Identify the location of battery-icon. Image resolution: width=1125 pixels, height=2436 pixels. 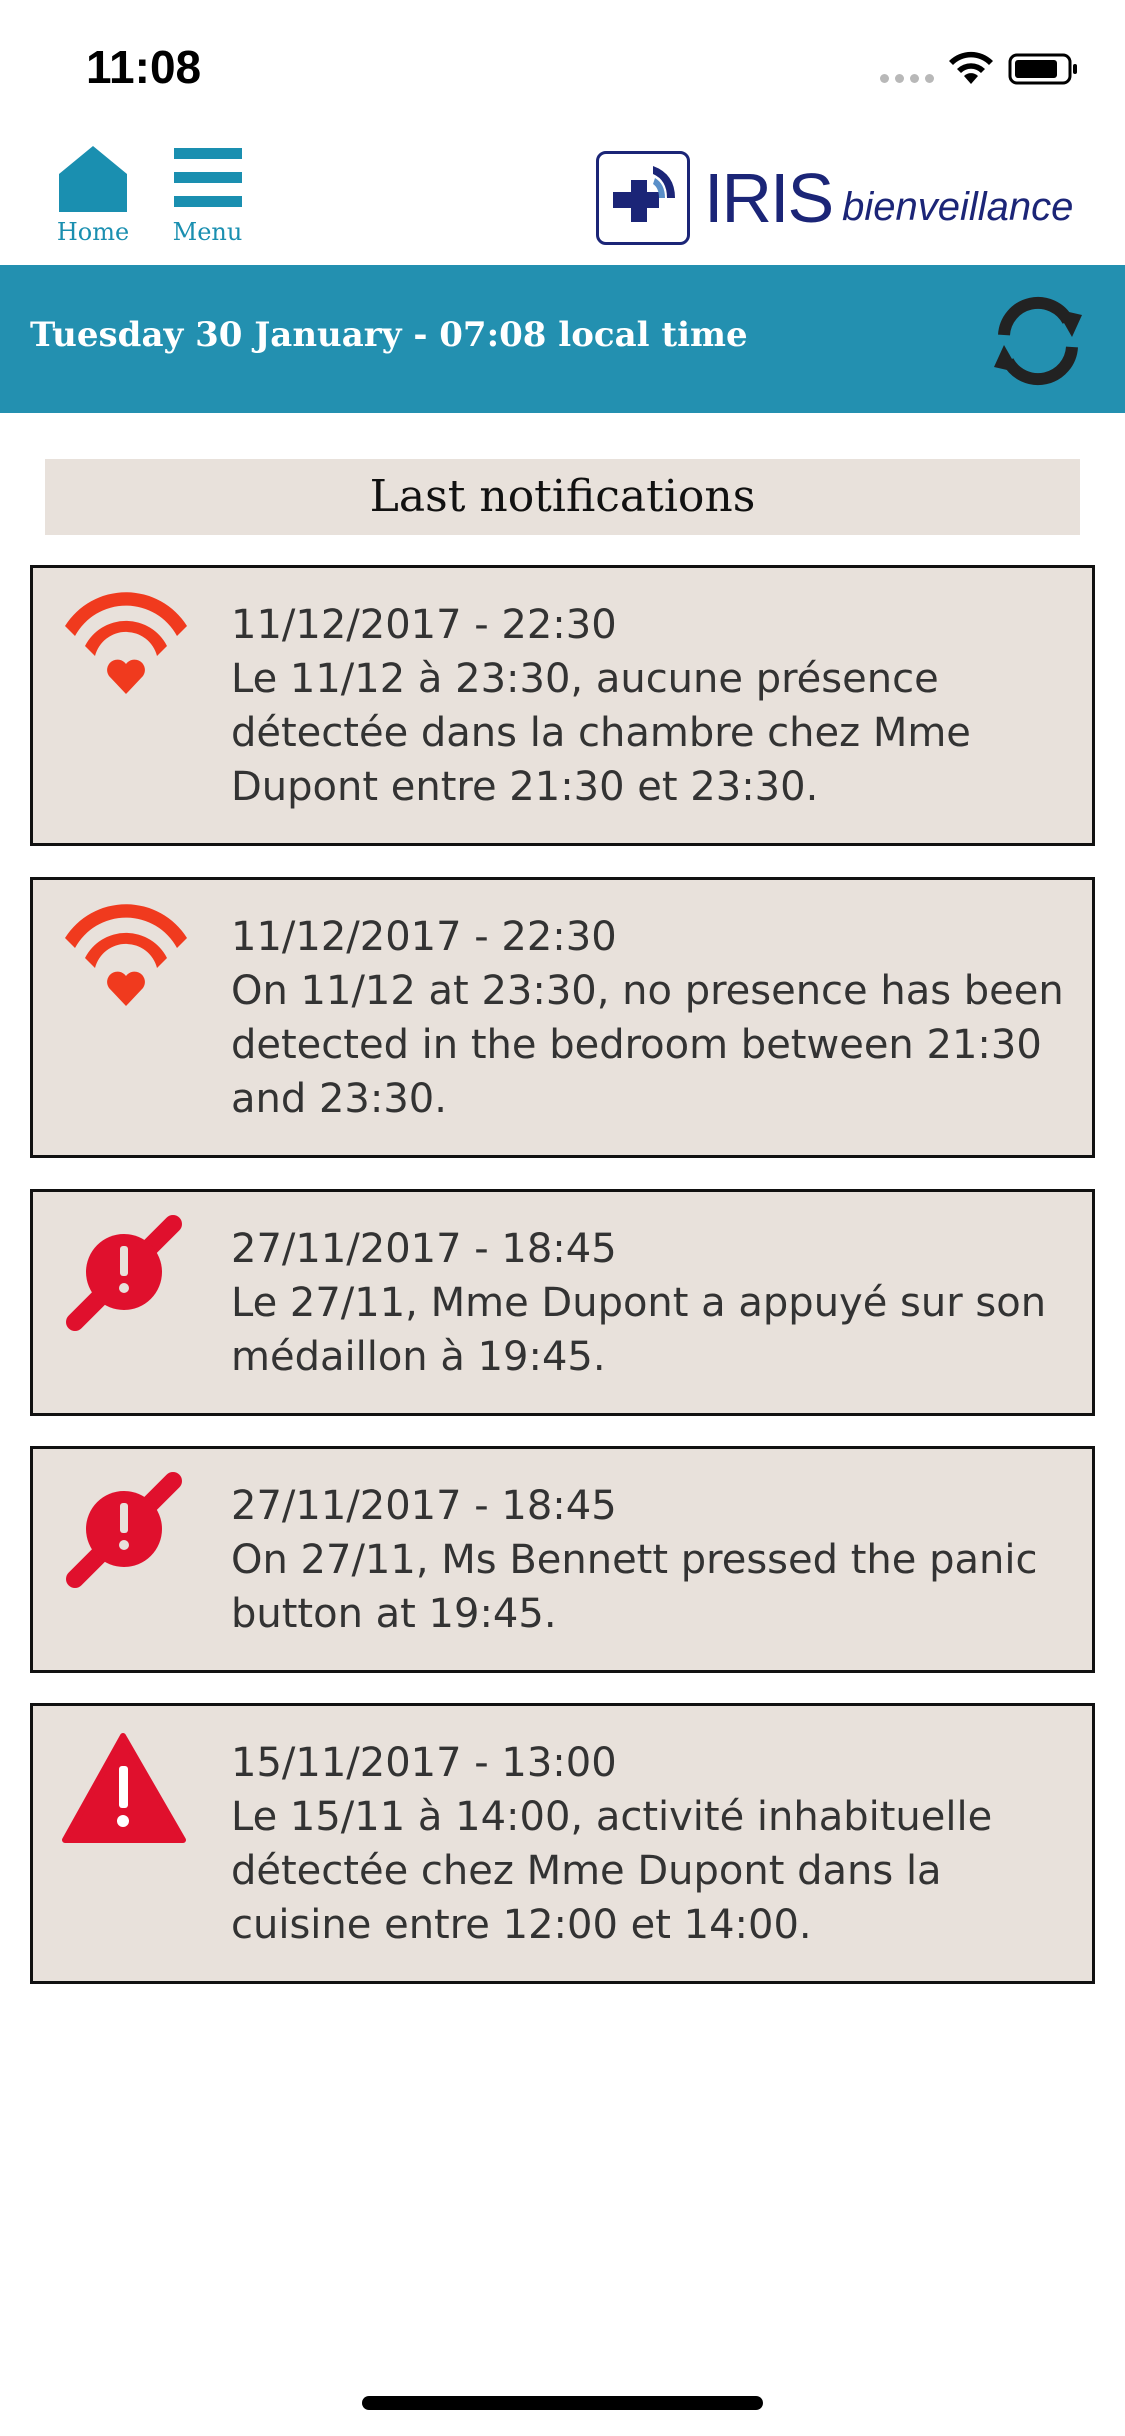
(1042, 69).